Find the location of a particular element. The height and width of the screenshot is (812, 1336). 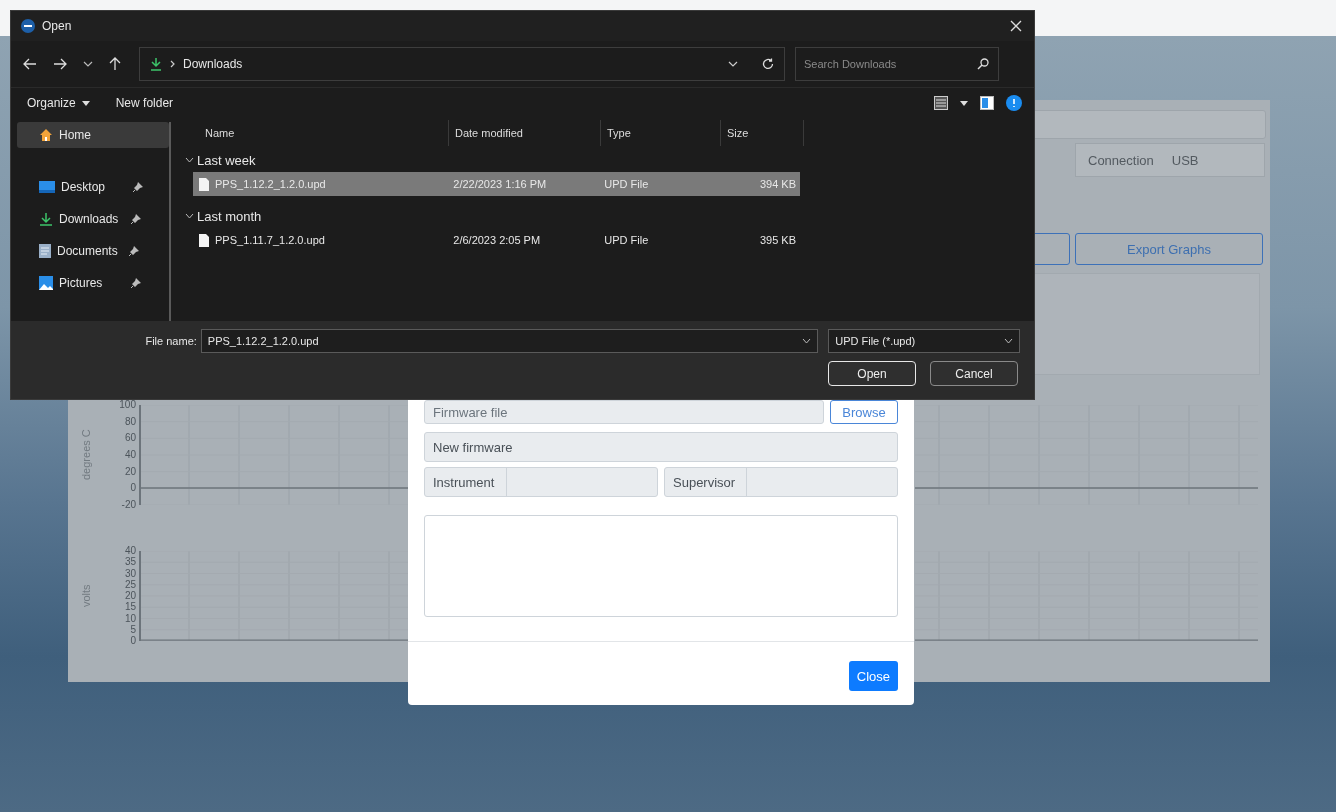

up-arrow-icon is located at coordinates (115, 64).